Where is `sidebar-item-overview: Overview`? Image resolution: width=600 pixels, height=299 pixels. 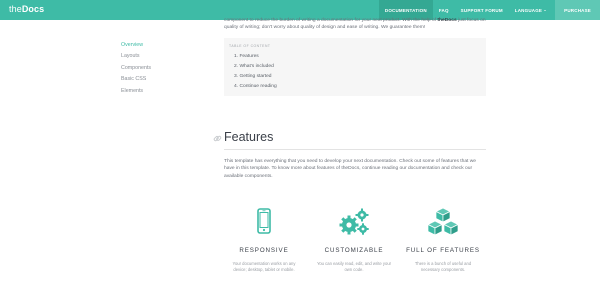
sidebar-item-overview: Overview is located at coordinates (156, 45).